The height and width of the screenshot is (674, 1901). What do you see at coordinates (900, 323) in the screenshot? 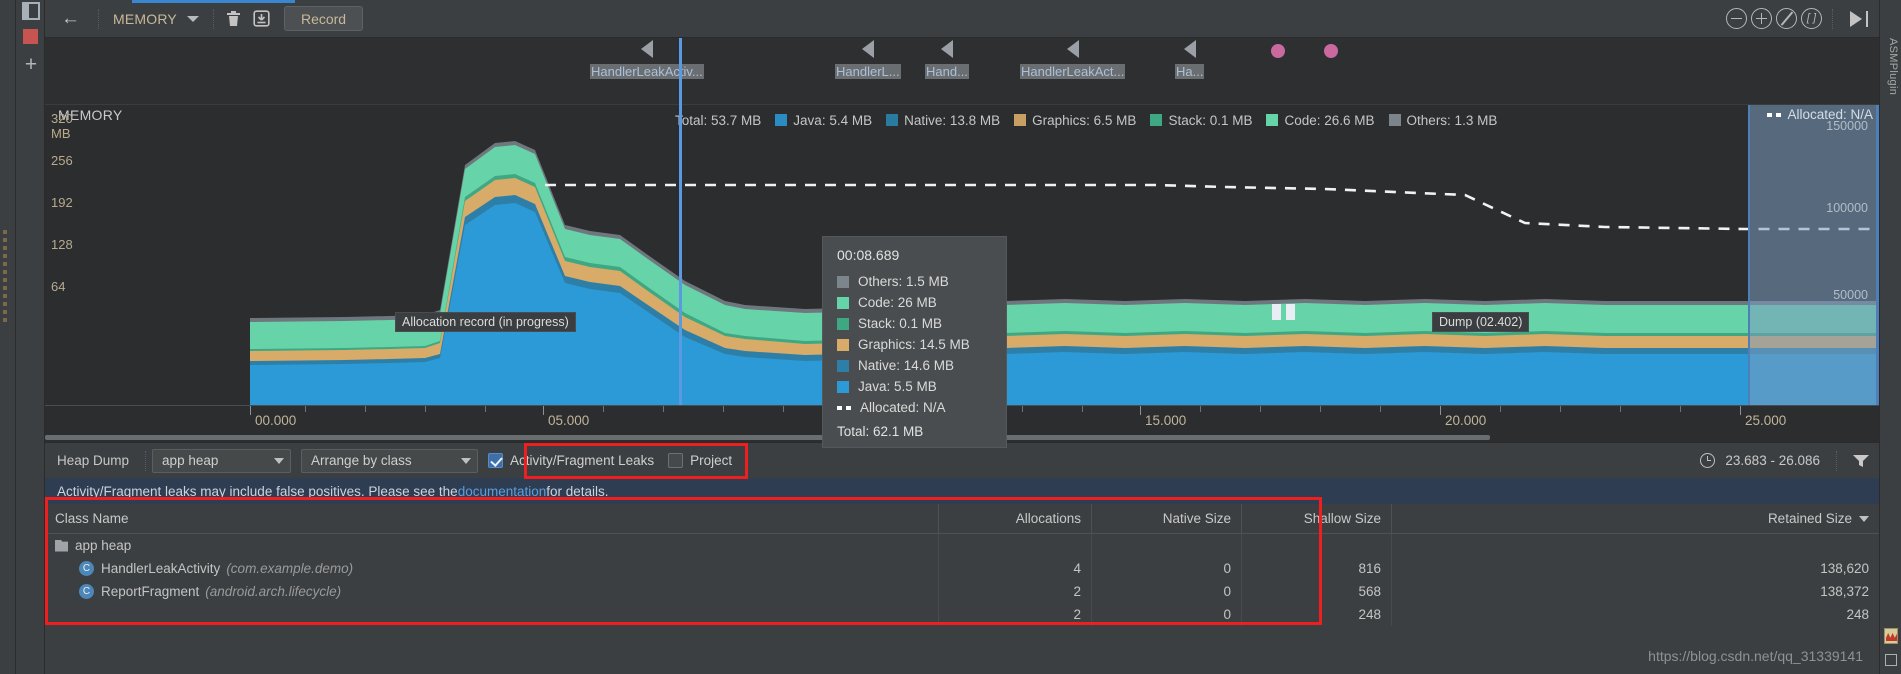
I see `tooltip-stack-label: Stack: 0.1 MB` at bounding box center [900, 323].